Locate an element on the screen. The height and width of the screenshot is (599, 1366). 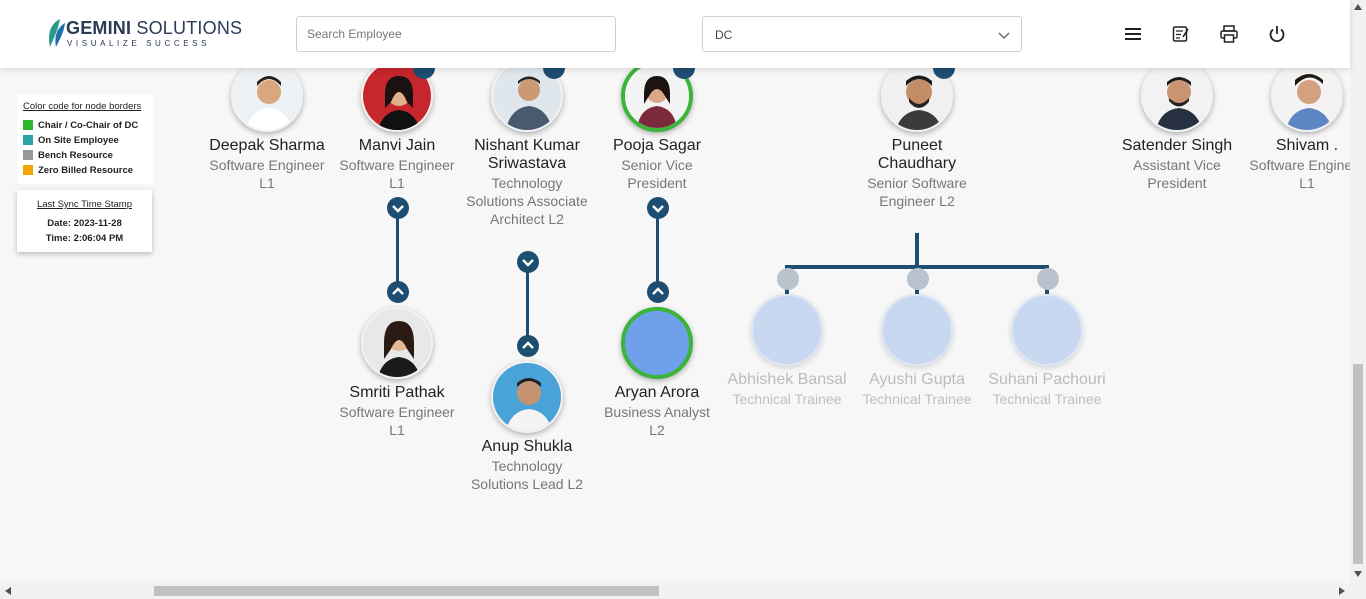
leaf-icon is located at coordinates (57, 33).